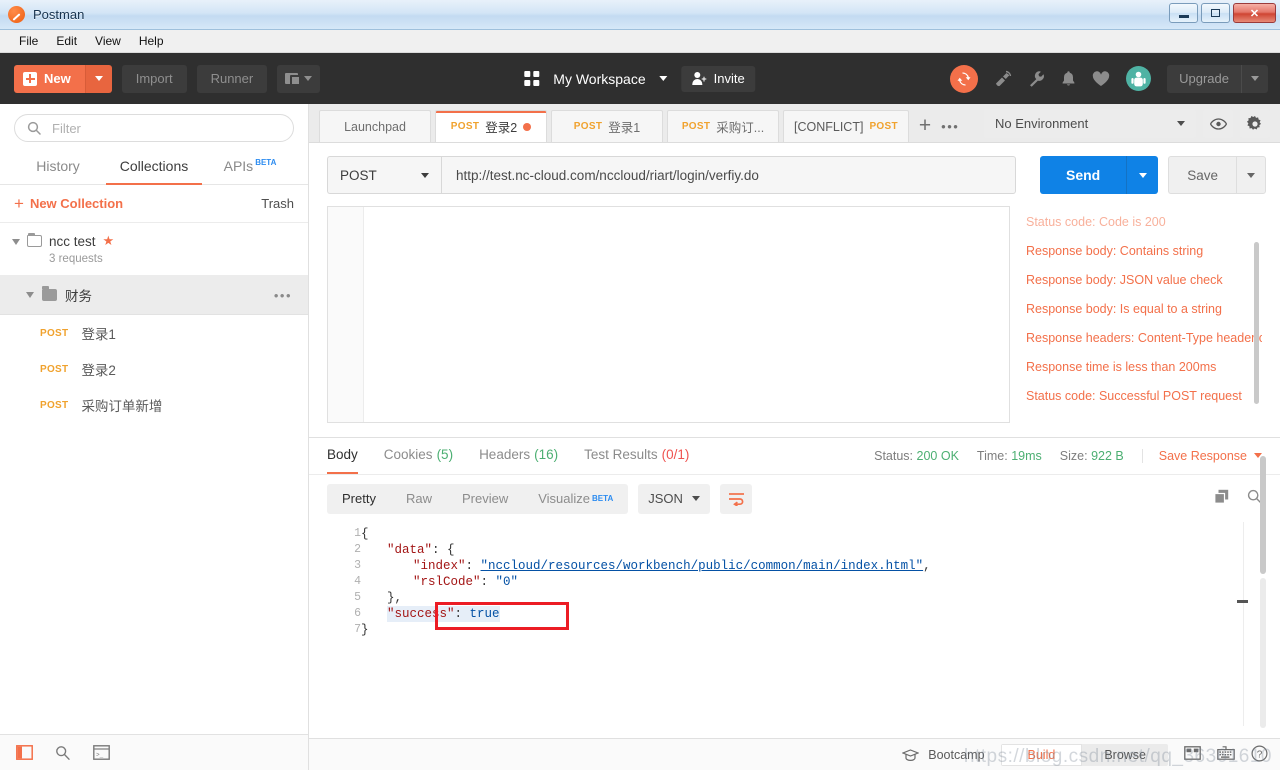  What do you see at coordinates (1144, 367) in the screenshot?
I see `list-item: Response time is less than 200ms` at bounding box center [1144, 367].